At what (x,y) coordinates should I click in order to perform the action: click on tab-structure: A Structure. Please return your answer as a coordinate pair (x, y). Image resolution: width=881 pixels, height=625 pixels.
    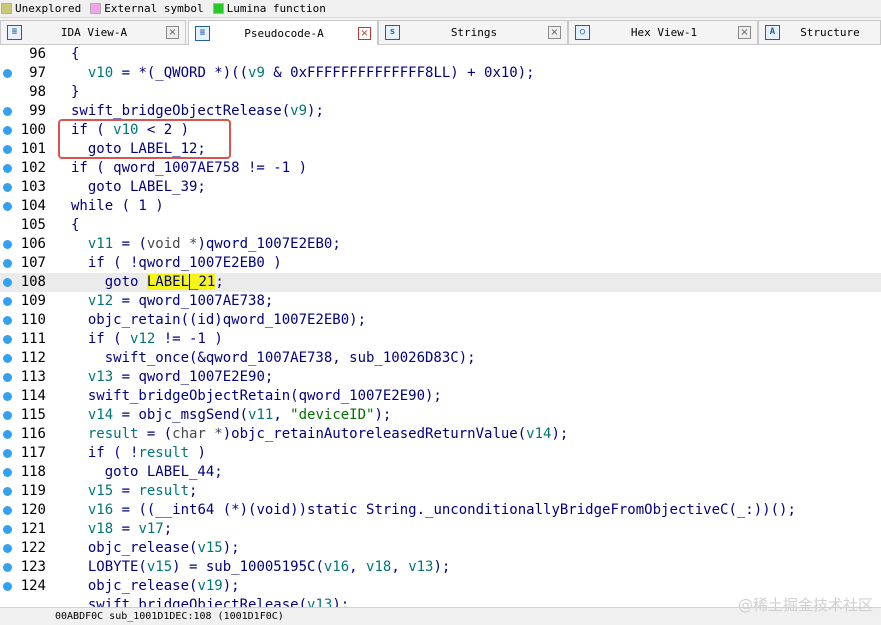
    Looking at the image, I should click on (819, 32).